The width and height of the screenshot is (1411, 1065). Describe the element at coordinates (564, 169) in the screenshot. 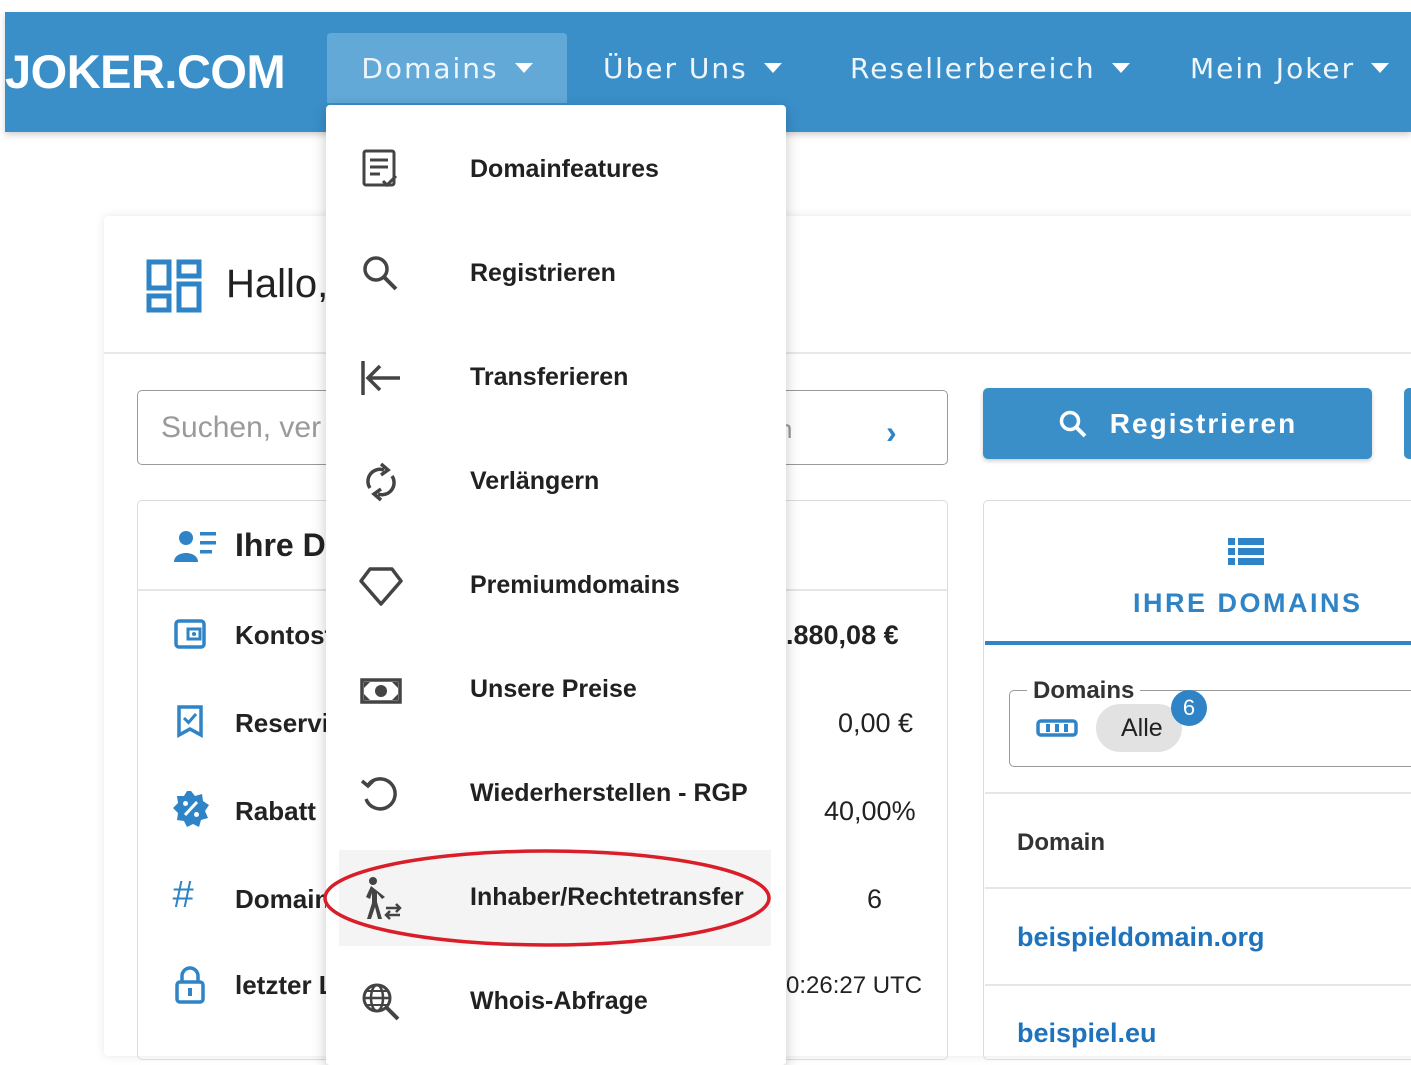

I see `menu-item-label: Domainfeatures` at that location.